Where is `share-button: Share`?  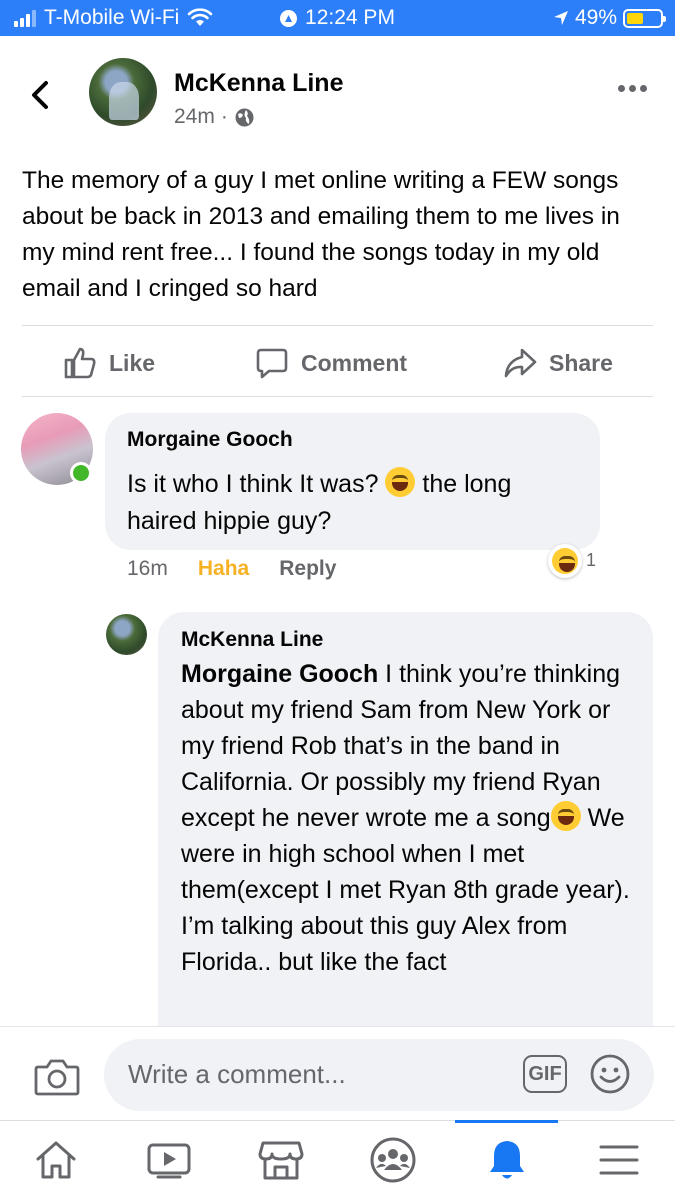 share-button: Share is located at coordinates (558, 363).